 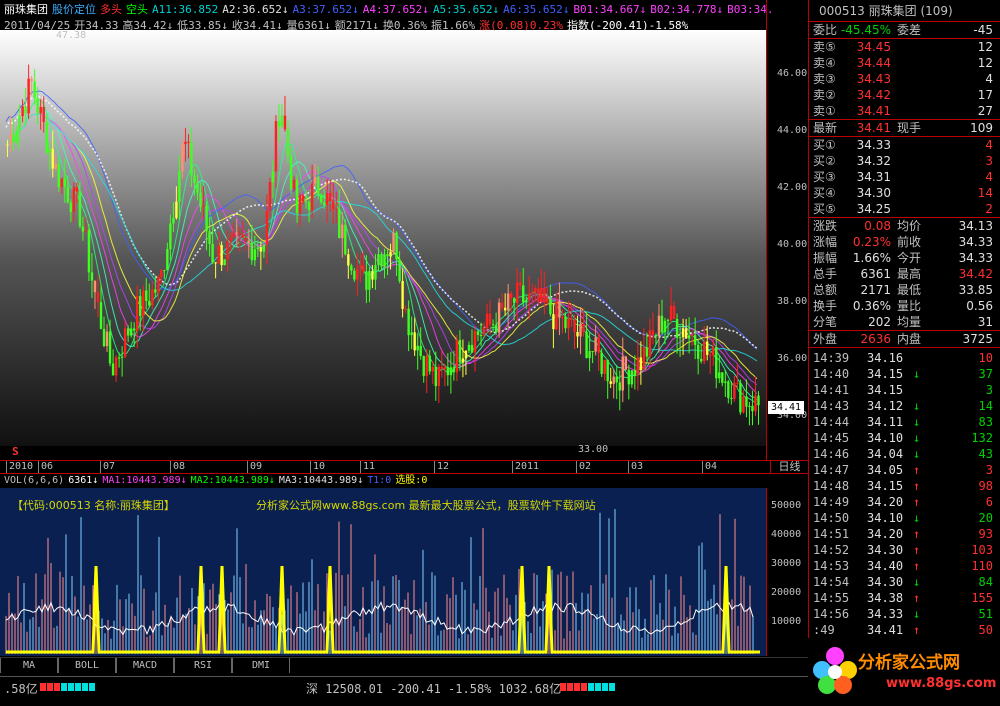 What do you see at coordinates (261, 665) in the screenshot?
I see `tab-dmi: DMI` at bounding box center [261, 665].